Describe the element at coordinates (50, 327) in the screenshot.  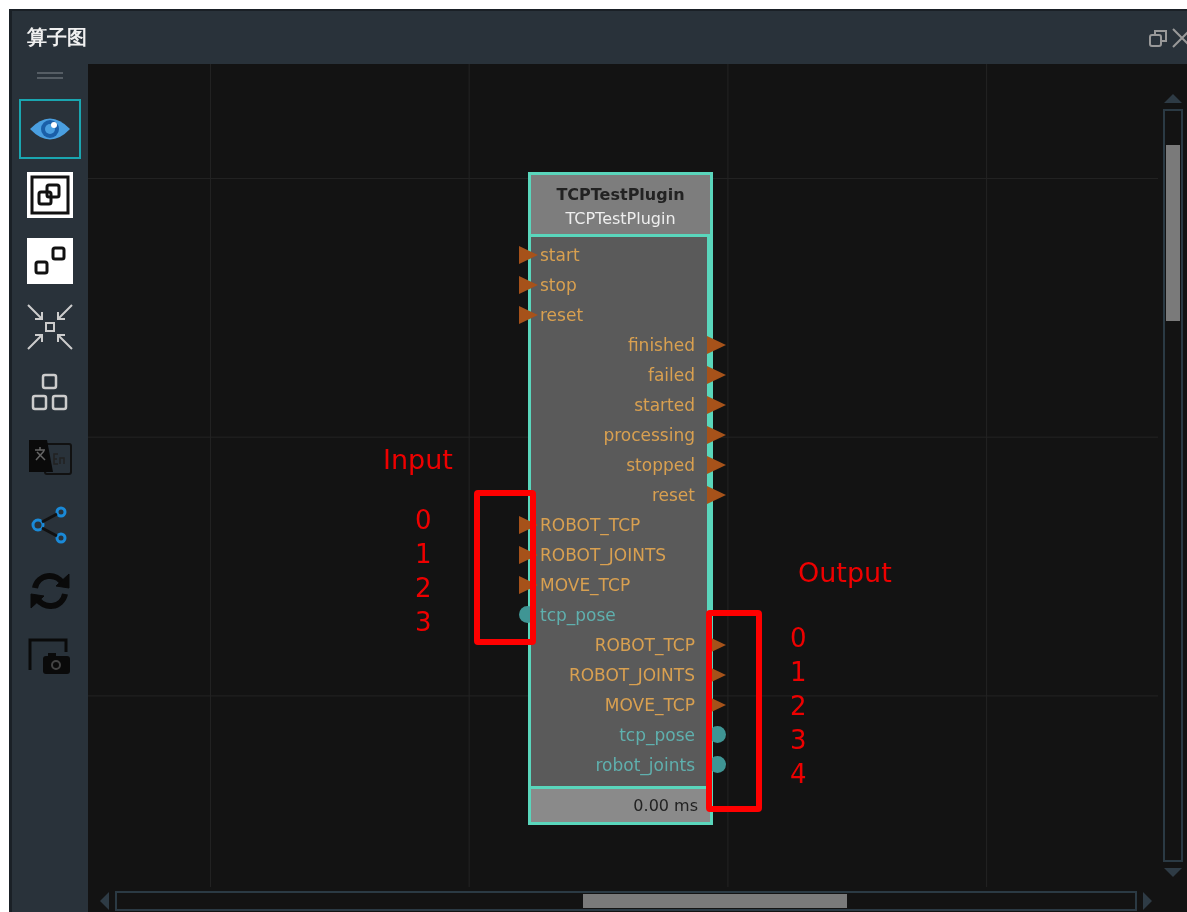
I see `collapse-icon` at that location.